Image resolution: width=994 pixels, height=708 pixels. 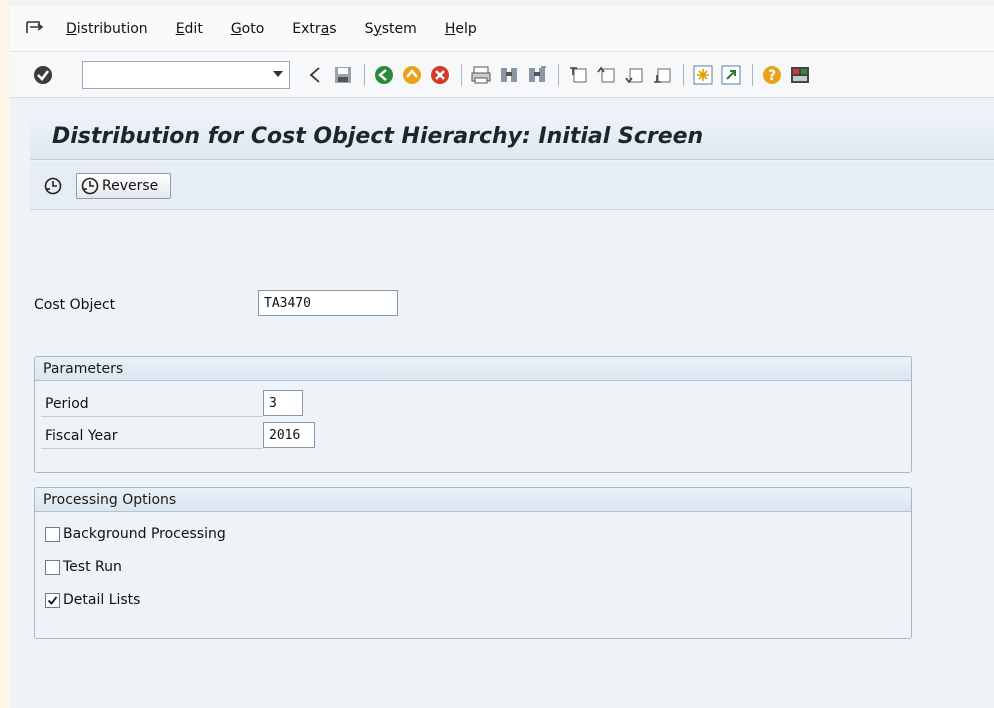 I want to click on menu-label: dit, so click(x=193, y=28).